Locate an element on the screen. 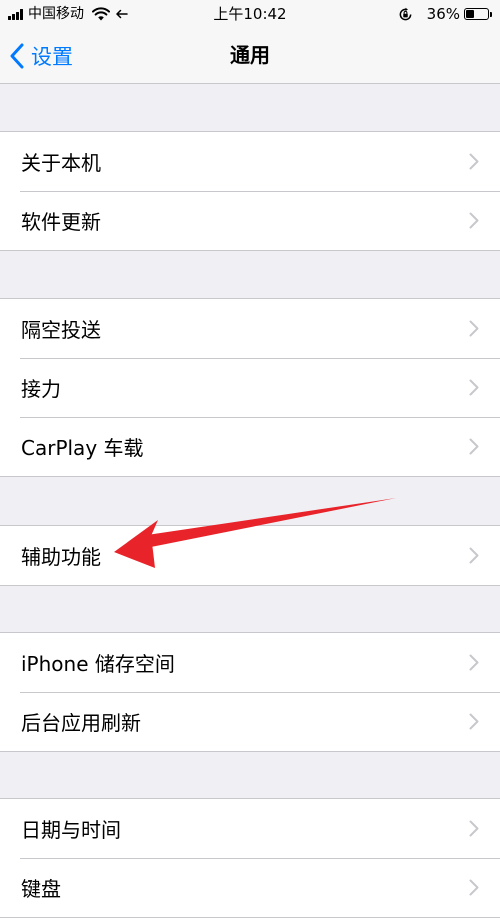 This screenshot has width=500, height=918. row-label: 键盘 is located at coordinates (41, 889).